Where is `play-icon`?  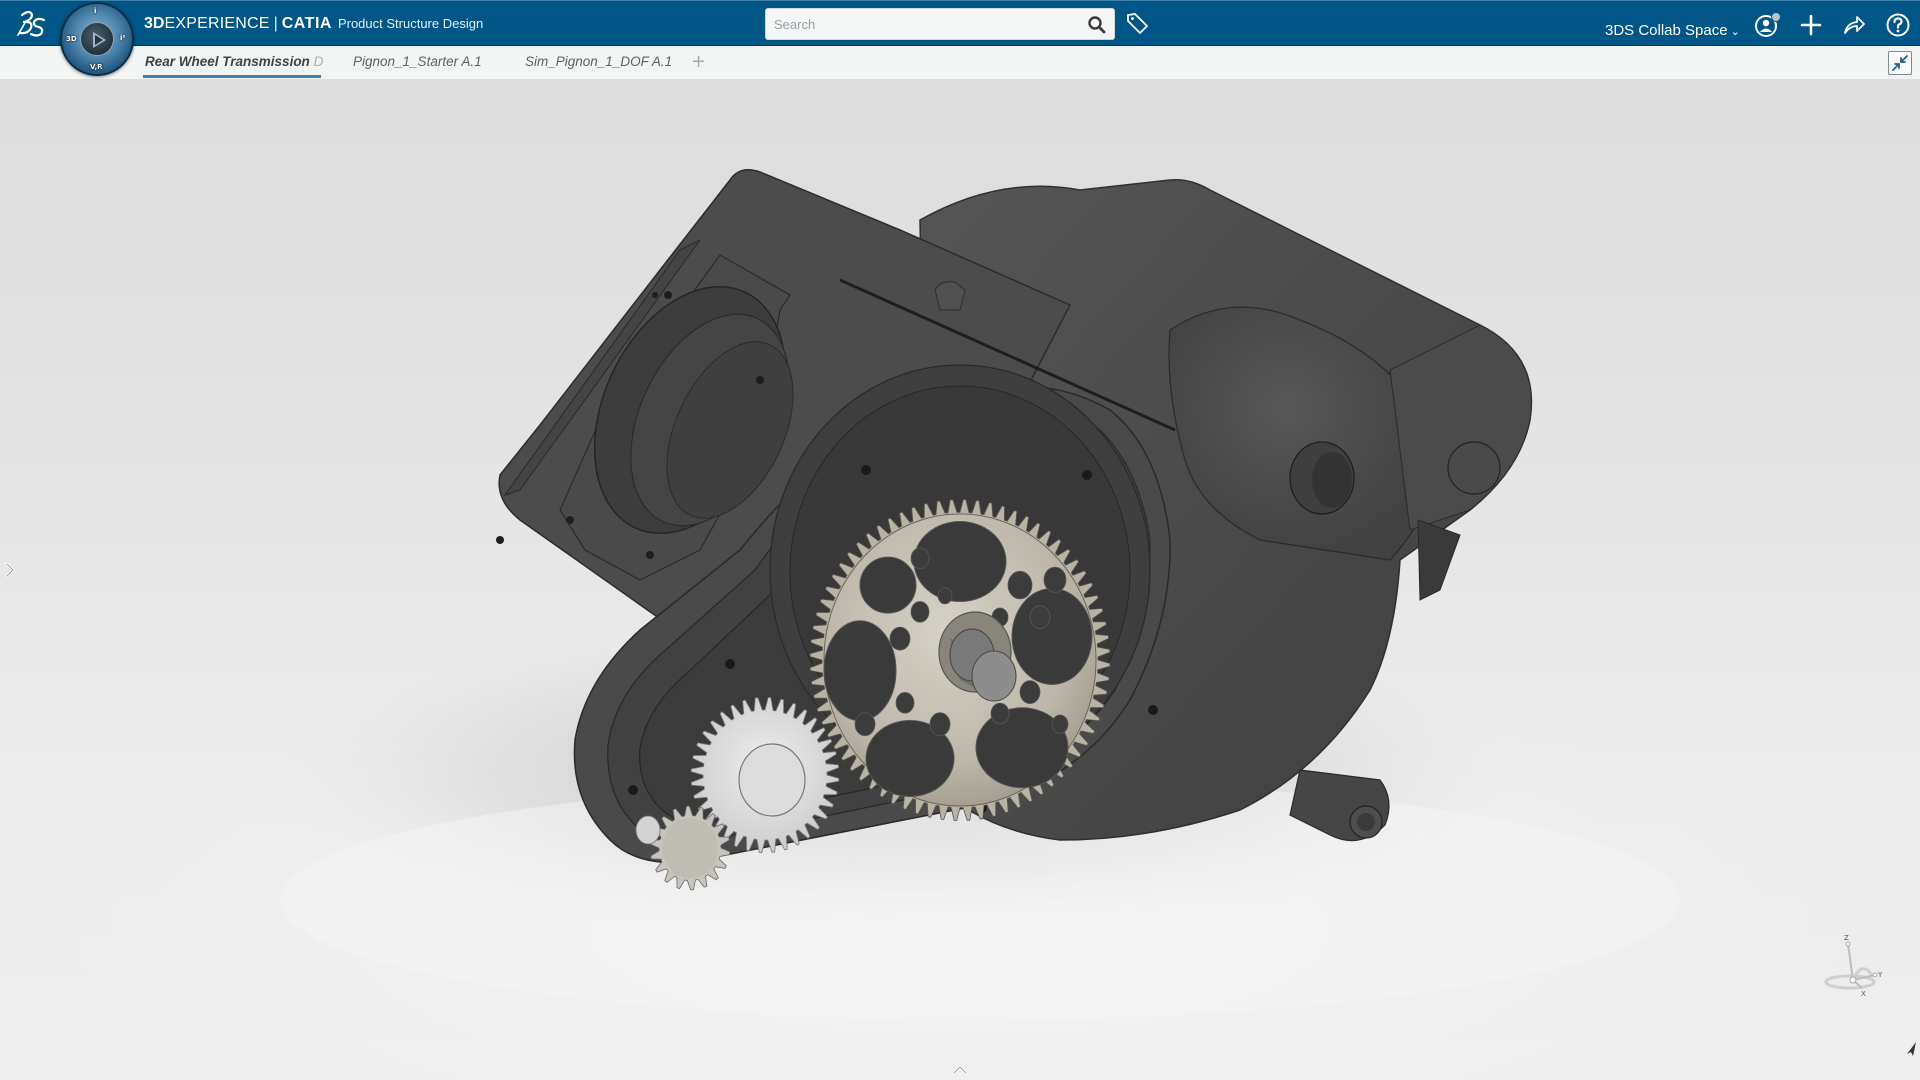
play-icon is located at coordinates (99, 40).